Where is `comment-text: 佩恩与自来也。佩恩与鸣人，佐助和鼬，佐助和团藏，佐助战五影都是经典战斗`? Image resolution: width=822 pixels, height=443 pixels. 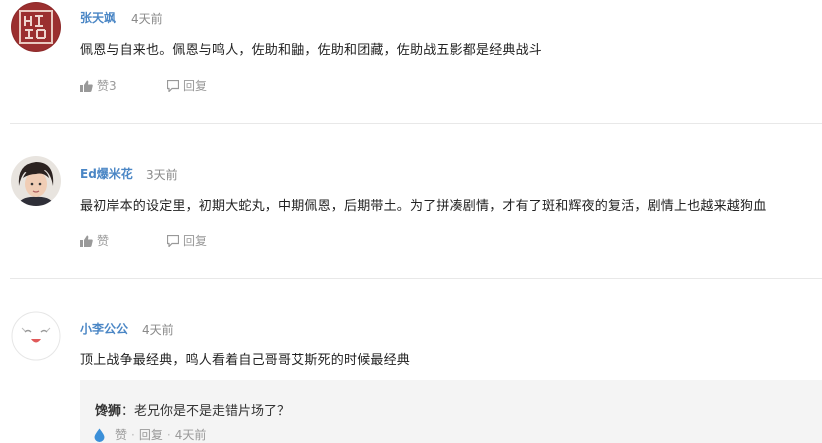
comment-text: 佩恩与自来也。佩恩与鸣人，佐助和鼬，佐助和团藏，佐助战五影都是经典战斗 is located at coordinates (311, 50).